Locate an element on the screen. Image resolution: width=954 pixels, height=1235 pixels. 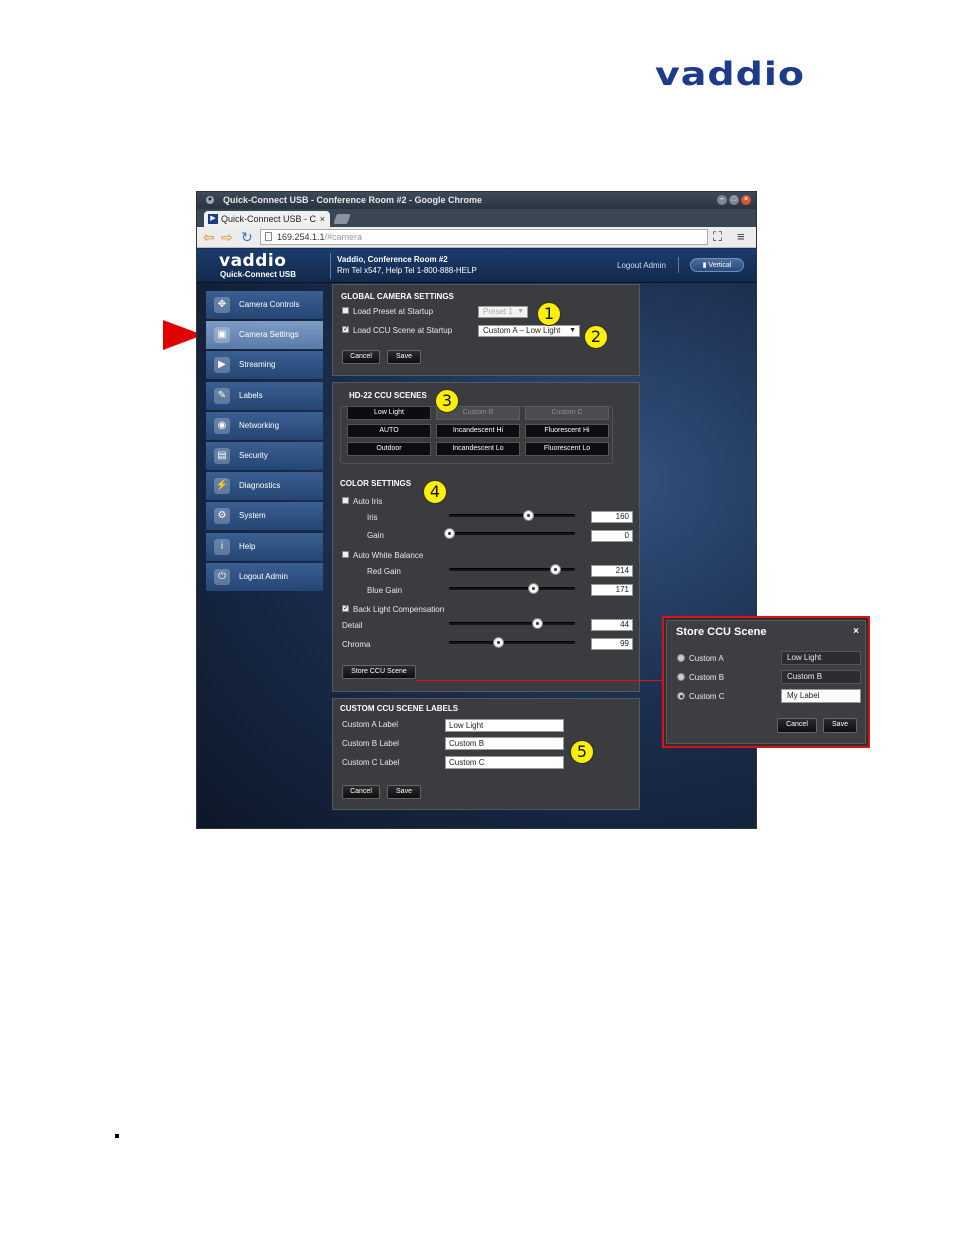
app-logo: vaddio is located at coordinates (253, 261).